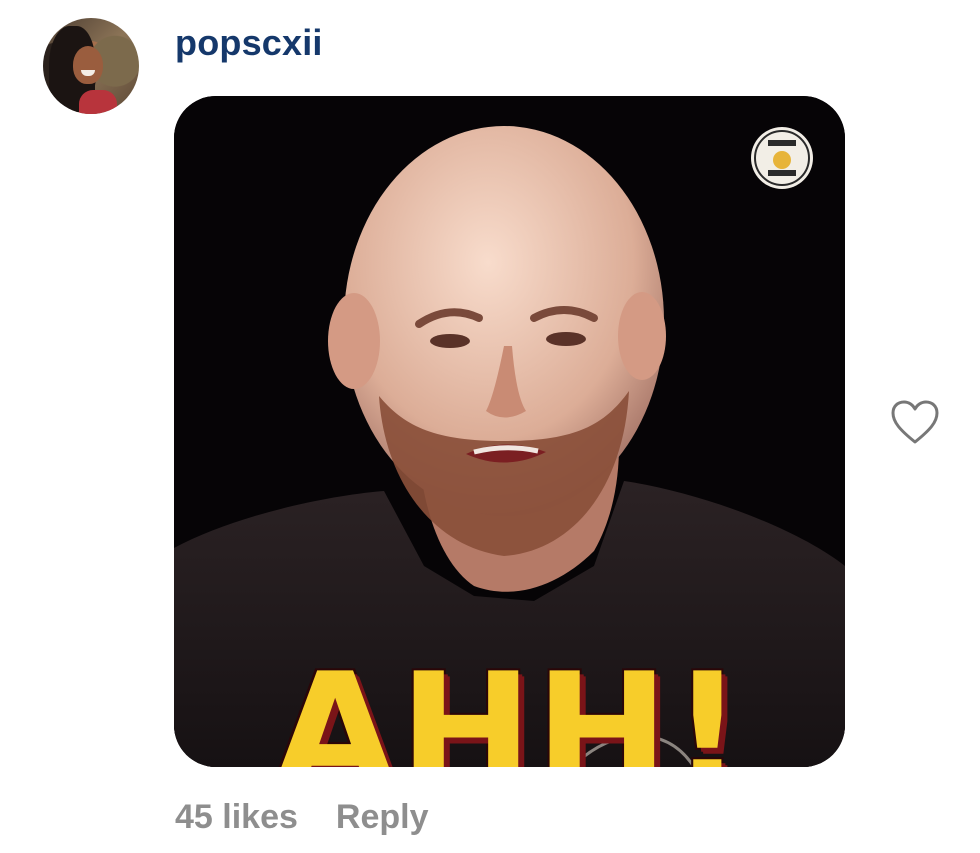  I want to click on like-button, so click(915, 423).